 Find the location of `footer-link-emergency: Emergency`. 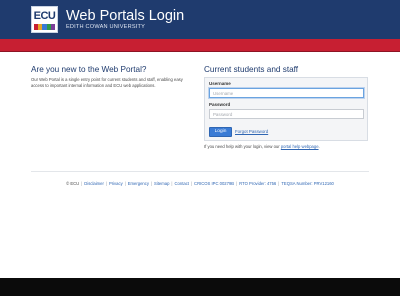

footer-link-emergency: Emergency is located at coordinates (138, 183).